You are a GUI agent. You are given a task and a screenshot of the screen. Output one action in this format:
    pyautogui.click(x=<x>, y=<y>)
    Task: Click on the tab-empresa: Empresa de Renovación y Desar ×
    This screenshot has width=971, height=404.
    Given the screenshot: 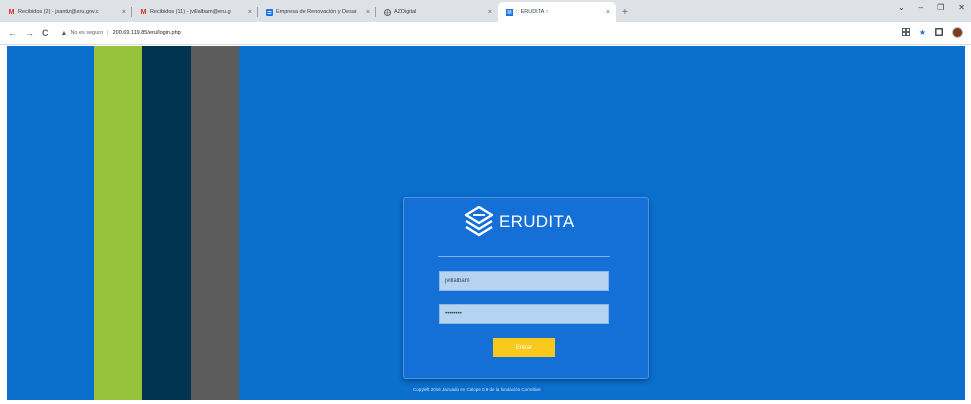 What is the action you would take?
    pyautogui.click(x=317, y=12)
    